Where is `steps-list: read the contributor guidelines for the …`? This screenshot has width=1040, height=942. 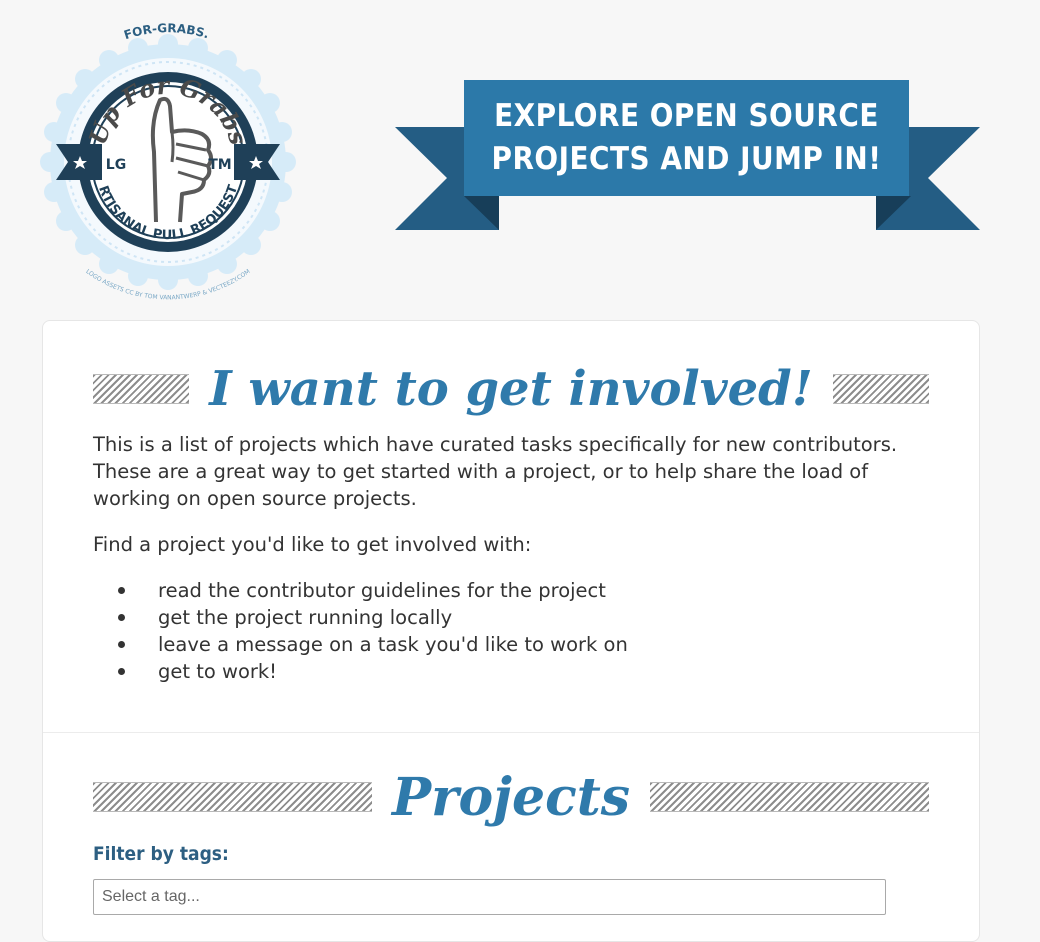 steps-list: read the contributor guidelines for the … is located at coordinates (511, 631).